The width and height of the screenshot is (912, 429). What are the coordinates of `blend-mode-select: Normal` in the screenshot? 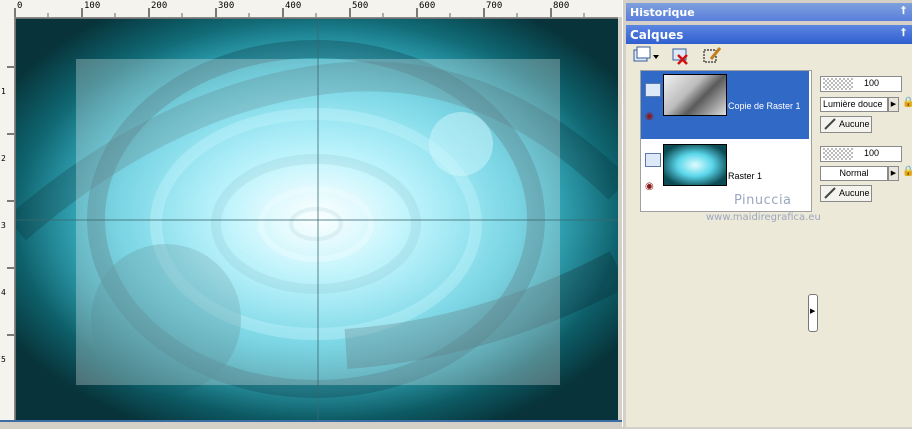 It's located at (854, 173).